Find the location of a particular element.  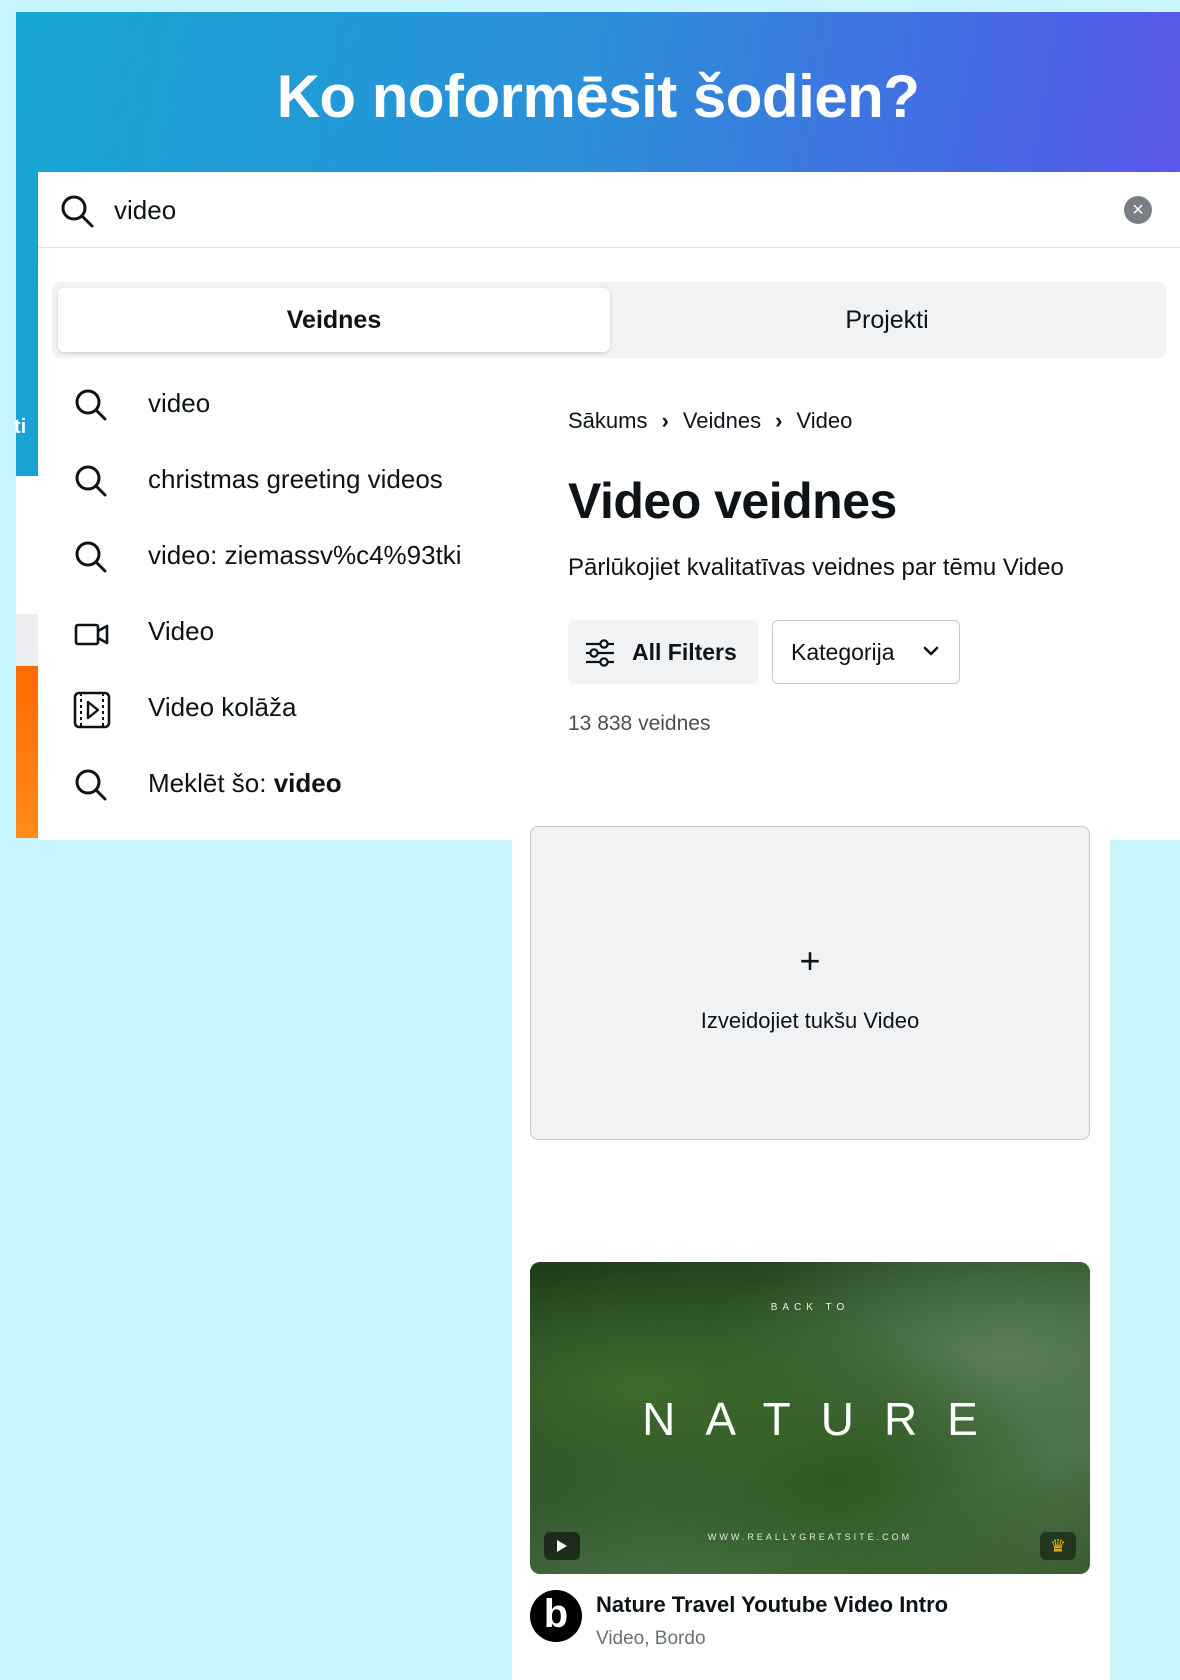

suggestion-label: Meklēt šo: video is located at coordinates (245, 783).